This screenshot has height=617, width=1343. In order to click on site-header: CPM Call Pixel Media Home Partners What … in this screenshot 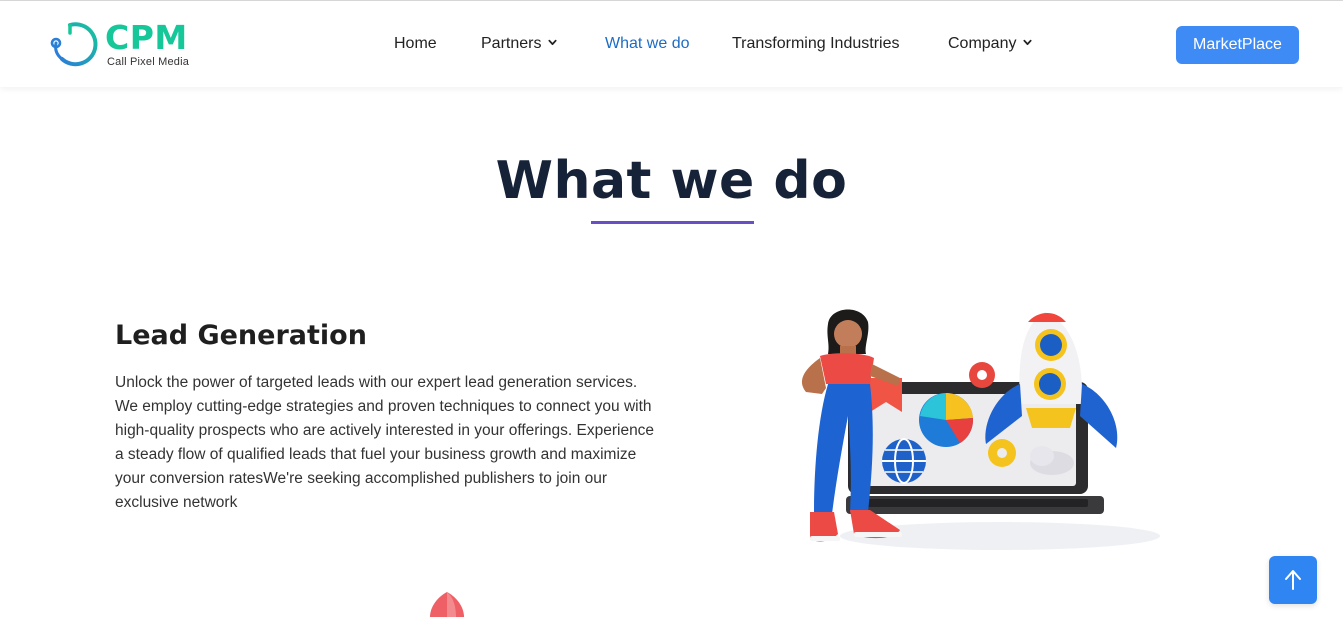, I will do `click(671, 44)`.